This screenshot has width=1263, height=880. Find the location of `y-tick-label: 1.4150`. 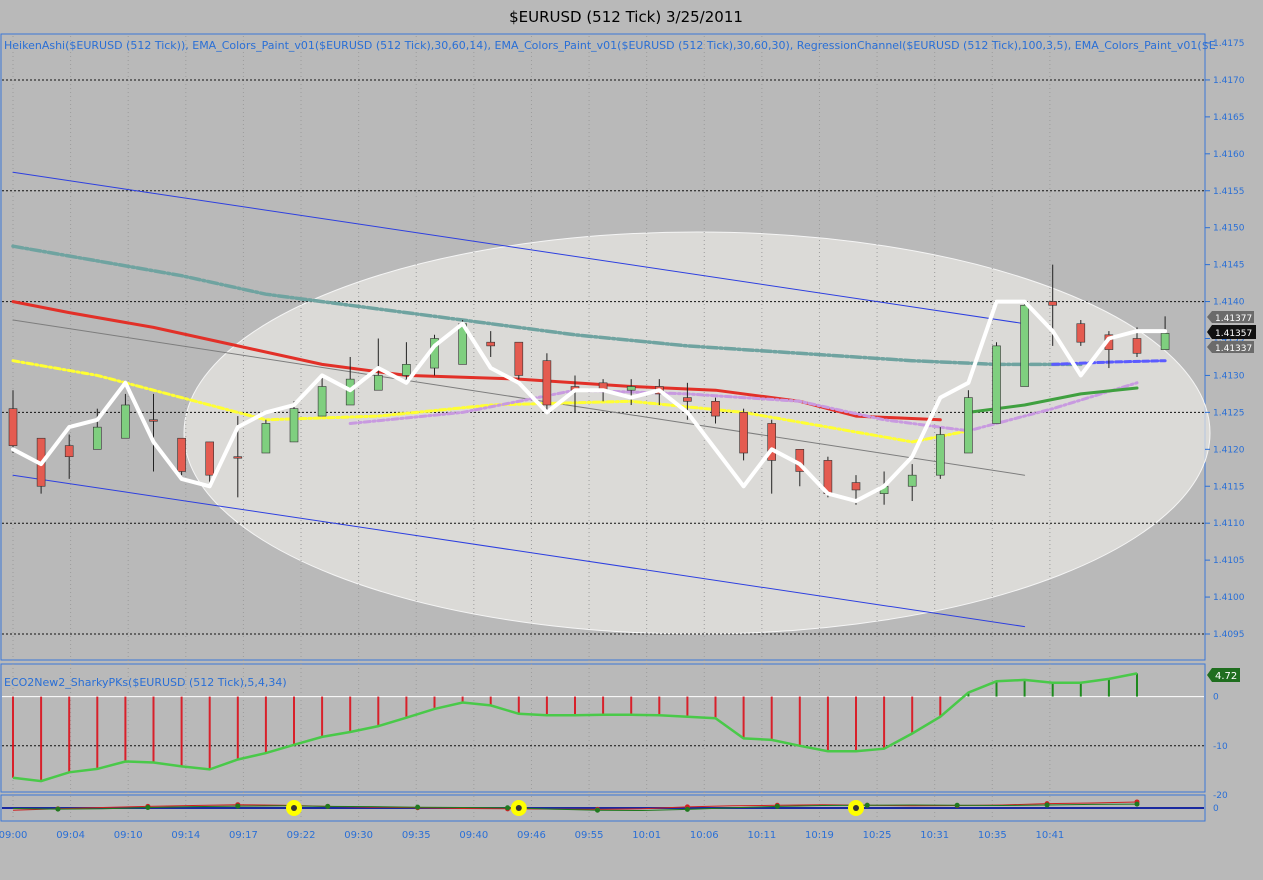

y-tick-label: 1.4150 is located at coordinates (1229, 229).